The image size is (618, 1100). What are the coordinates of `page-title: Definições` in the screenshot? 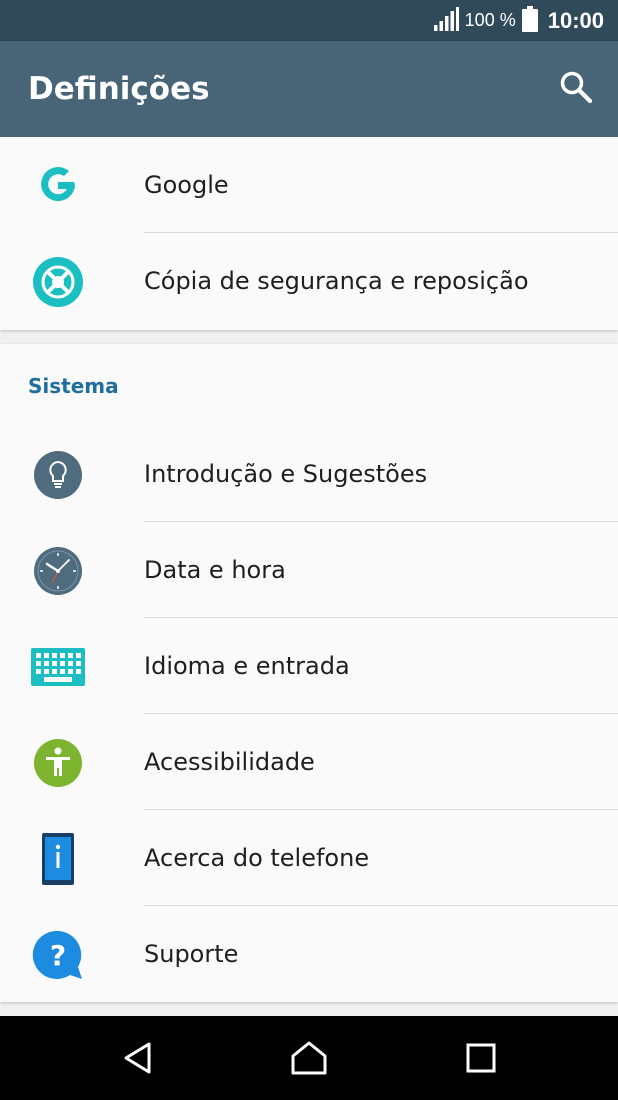 It's located at (119, 89).